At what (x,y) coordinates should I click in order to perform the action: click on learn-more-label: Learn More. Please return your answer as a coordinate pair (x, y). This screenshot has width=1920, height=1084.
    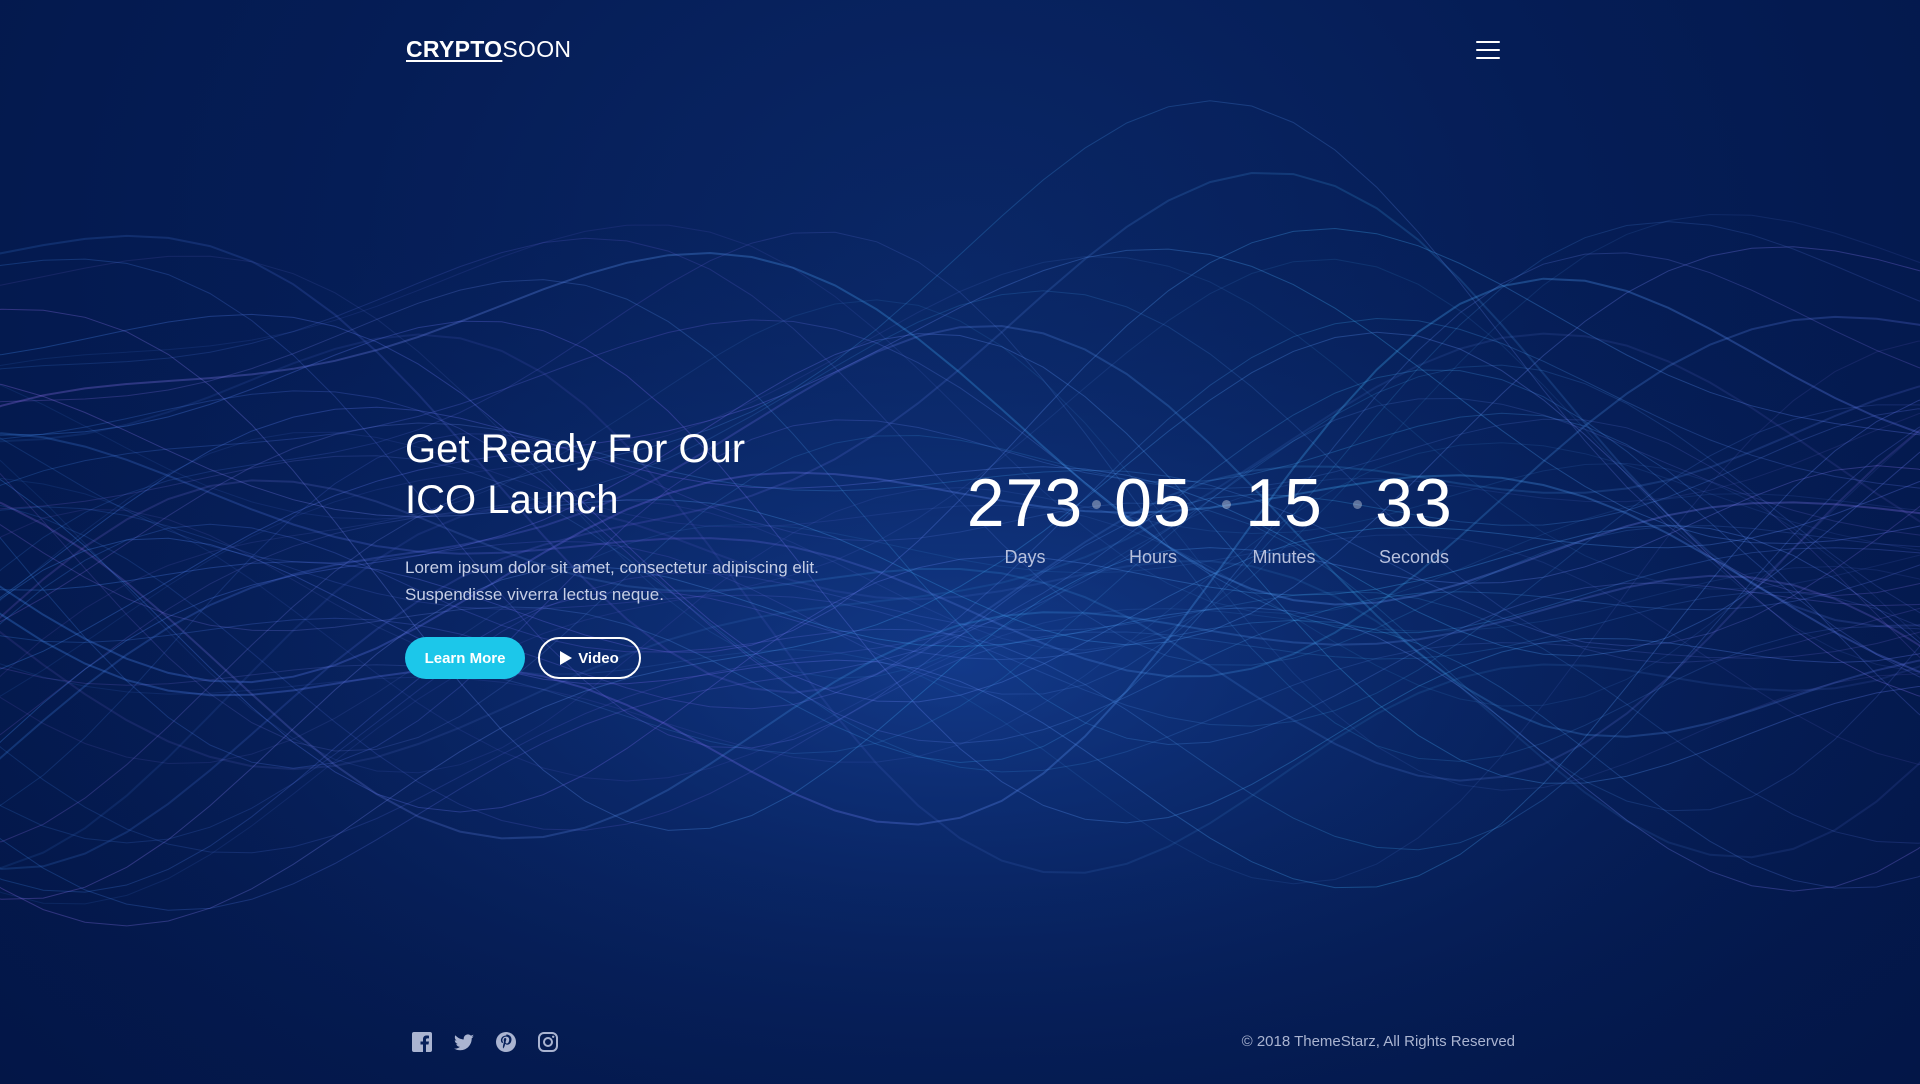
    Looking at the image, I should click on (465, 658).